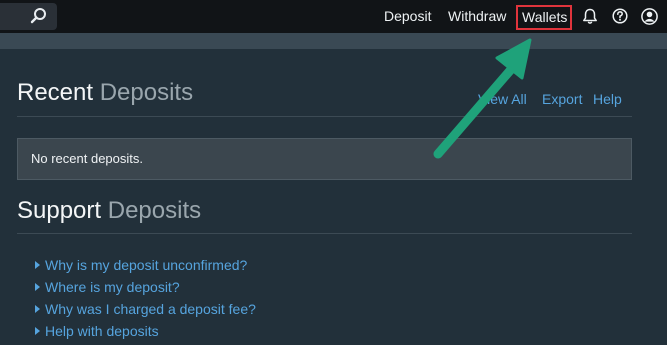 The image size is (667, 345). What do you see at coordinates (28, 16) in the screenshot?
I see `search-button` at bounding box center [28, 16].